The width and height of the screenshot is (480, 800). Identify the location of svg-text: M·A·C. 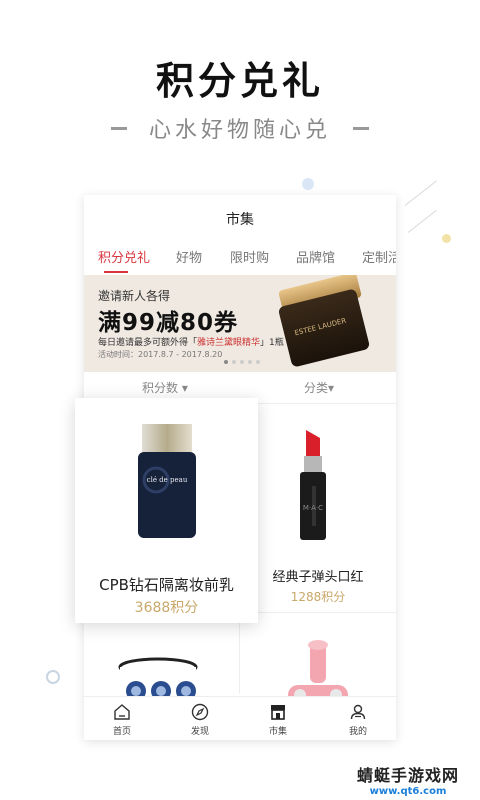
(313, 508).